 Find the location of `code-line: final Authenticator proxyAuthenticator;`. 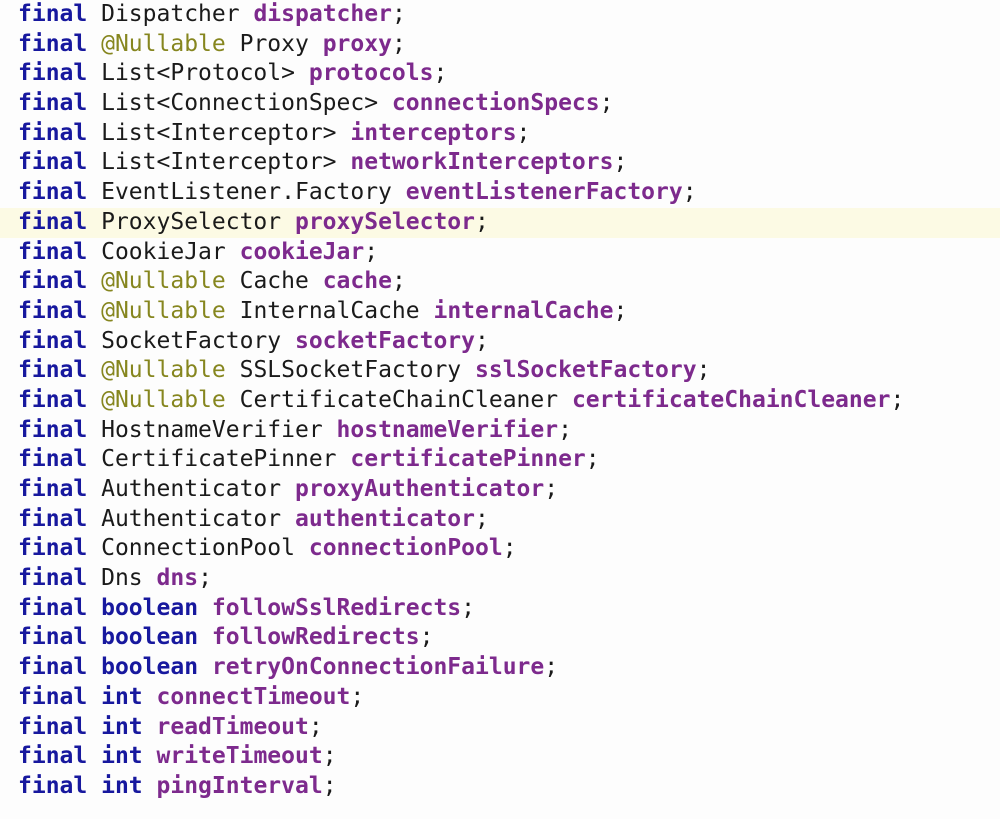

code-line: final Authenticator proxyAuthenticator; is located at coordinates (500, 490).